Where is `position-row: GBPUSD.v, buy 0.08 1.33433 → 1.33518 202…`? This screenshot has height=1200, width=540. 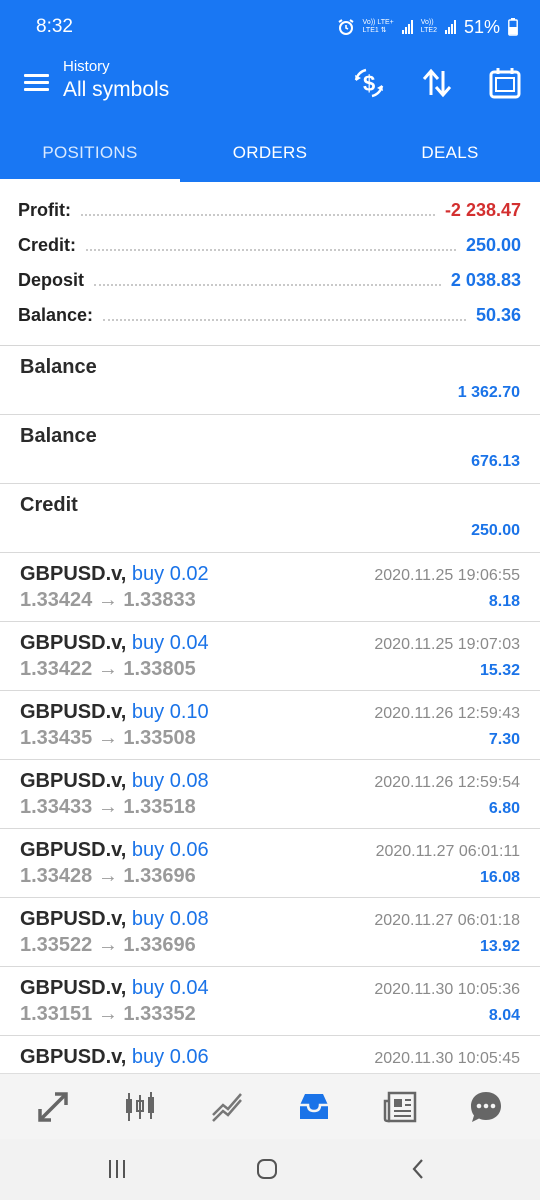
position-row: GBPUSD.v, buy 0.08 1.33433 → 1.33518 202… is located at coordinates (270, 794).